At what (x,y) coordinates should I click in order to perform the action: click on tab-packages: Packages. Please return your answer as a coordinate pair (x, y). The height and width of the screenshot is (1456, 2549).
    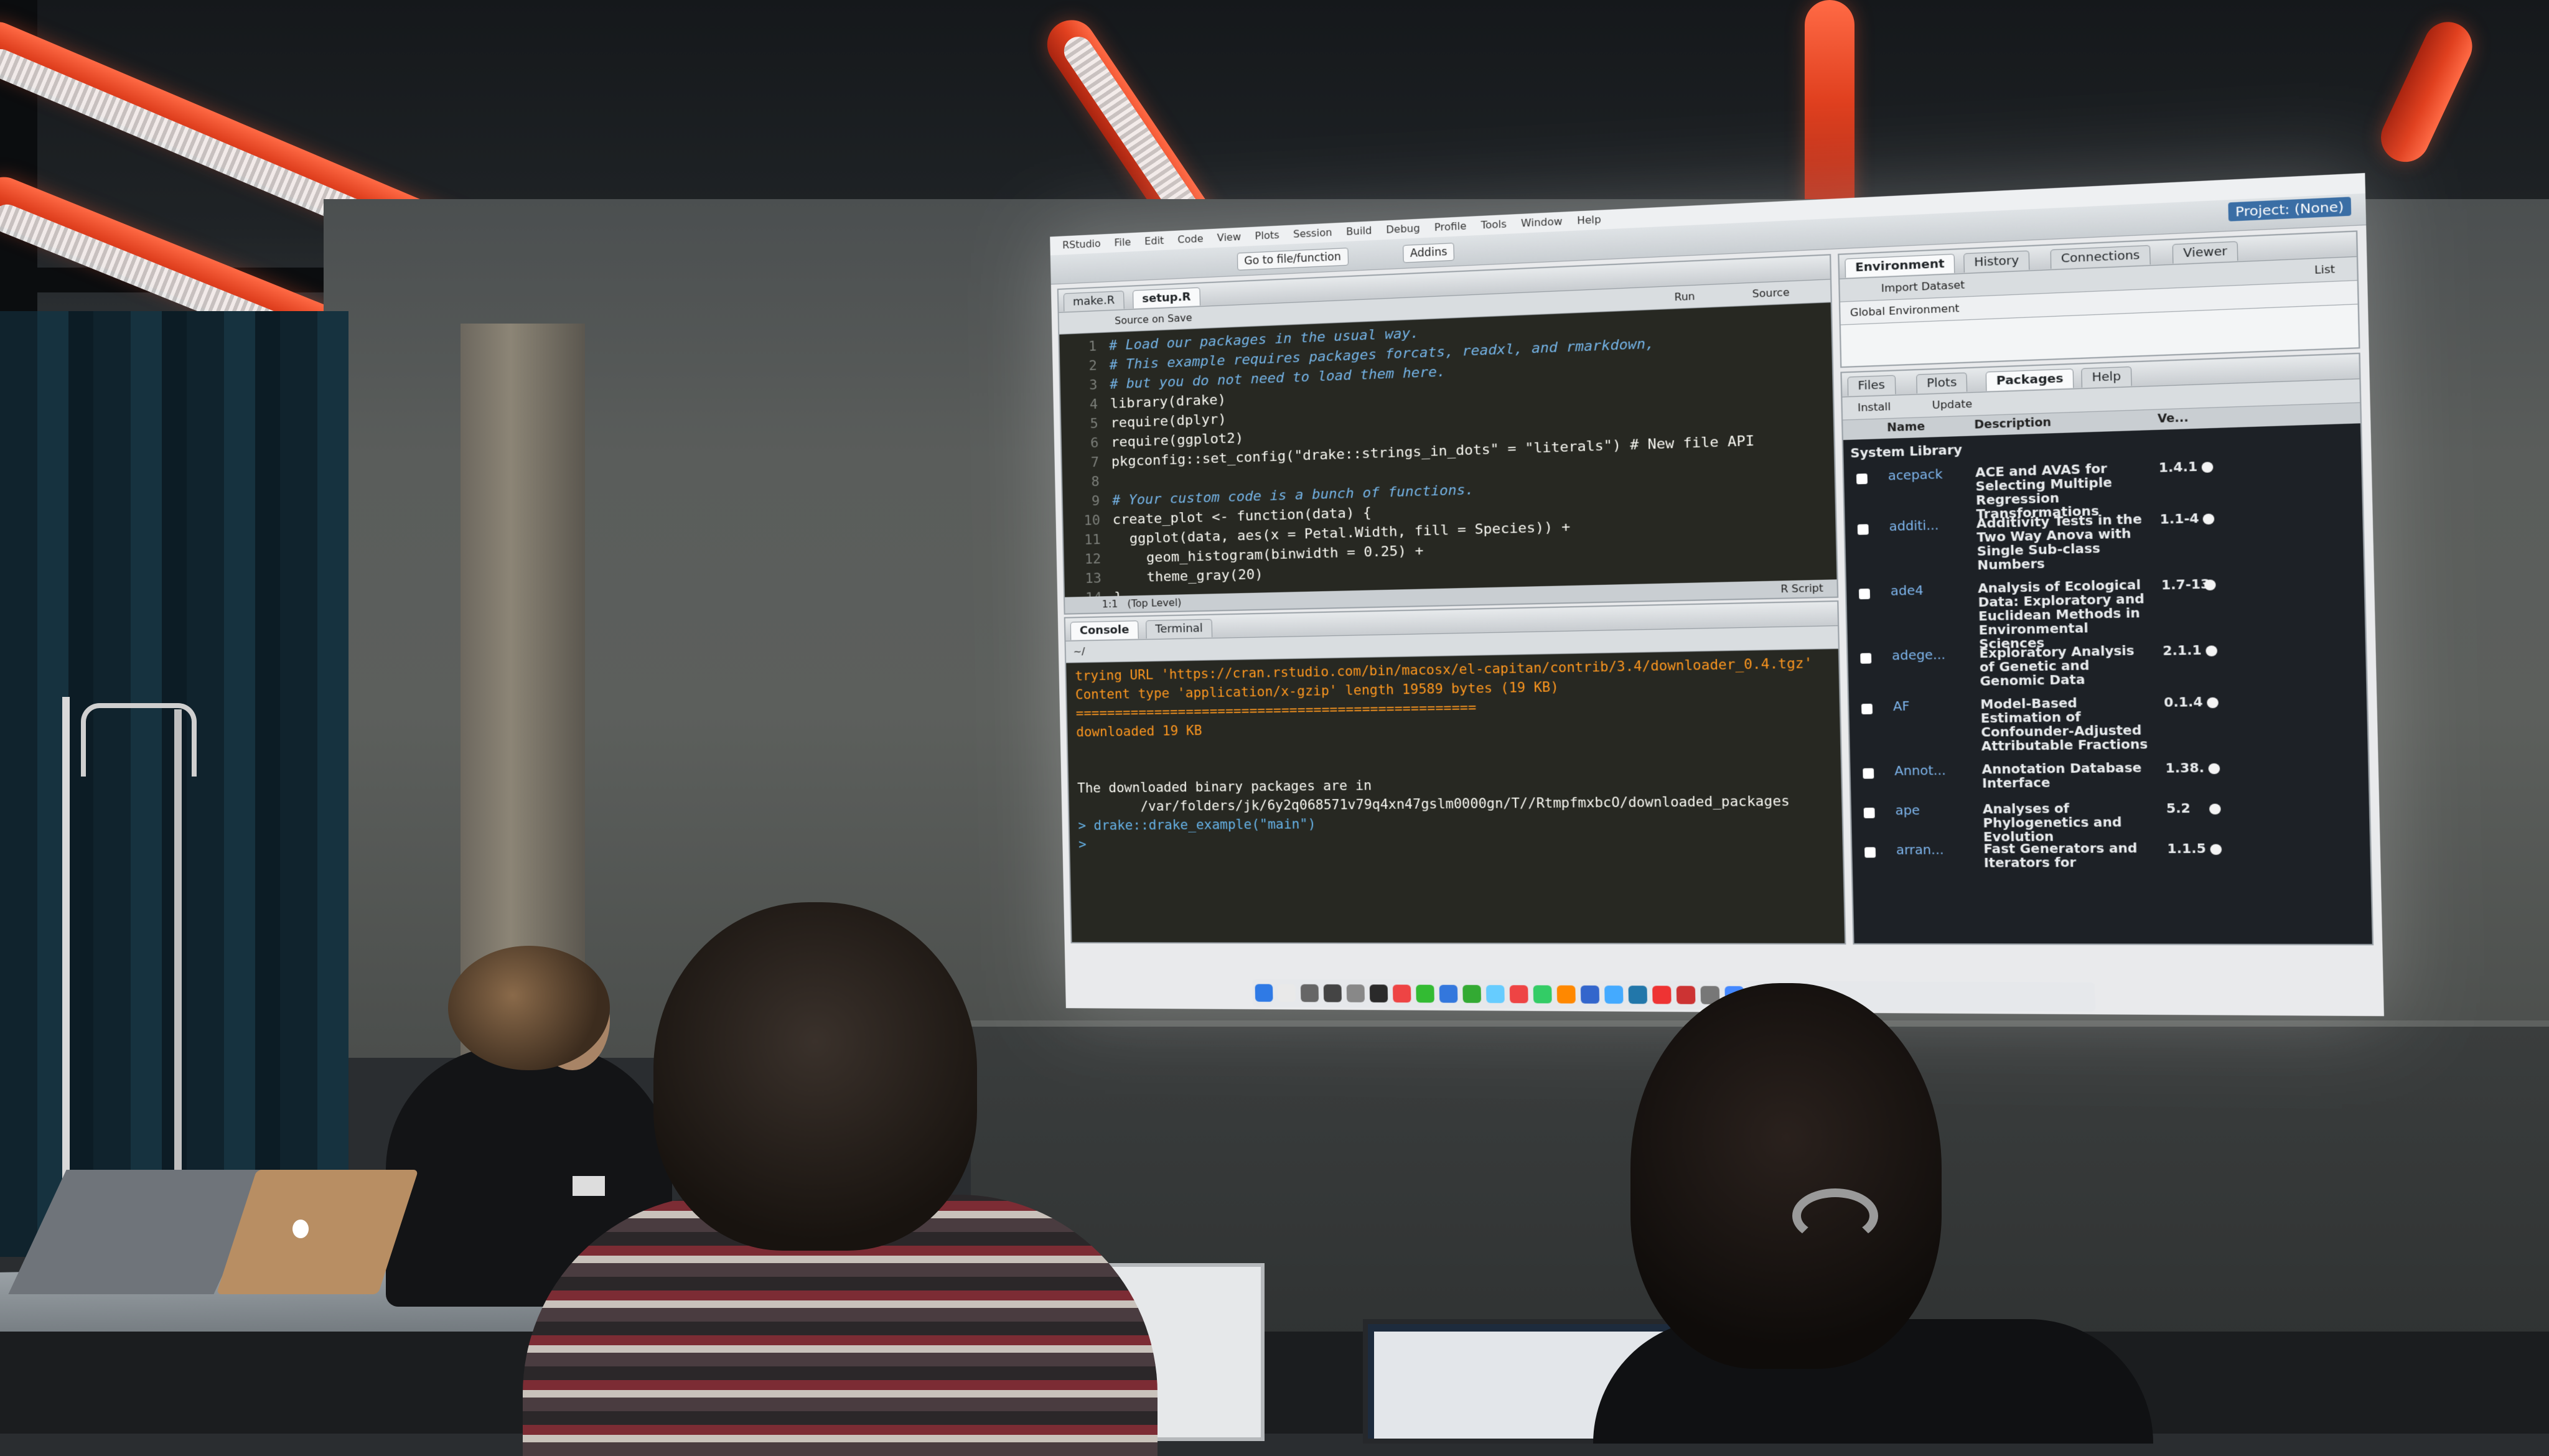
    Looking at the image, I should click on (2029, 380).